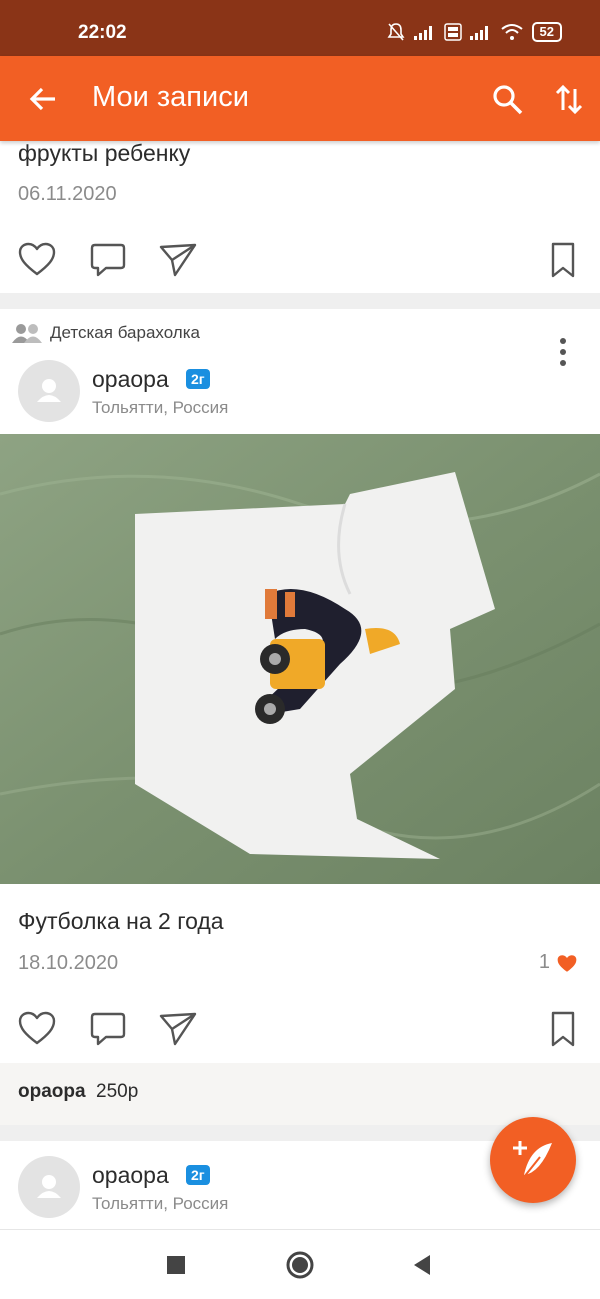 The width and height of the screenshot is (600, 1299). I want to click on system-nav-bar, so click(300, 1264).